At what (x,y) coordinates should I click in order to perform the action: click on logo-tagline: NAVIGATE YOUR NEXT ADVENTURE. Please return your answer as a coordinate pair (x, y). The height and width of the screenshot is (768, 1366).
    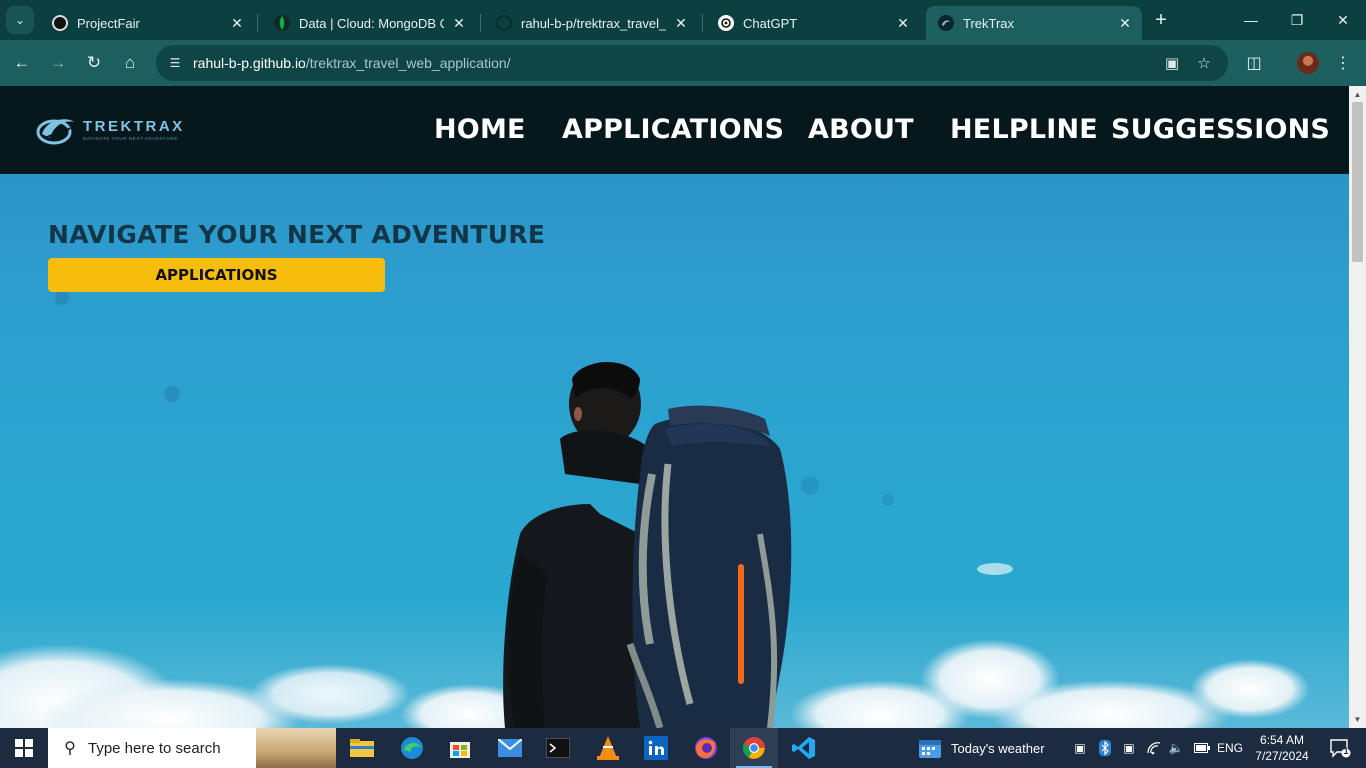
    Looking at the image, I should click on (130, 138).